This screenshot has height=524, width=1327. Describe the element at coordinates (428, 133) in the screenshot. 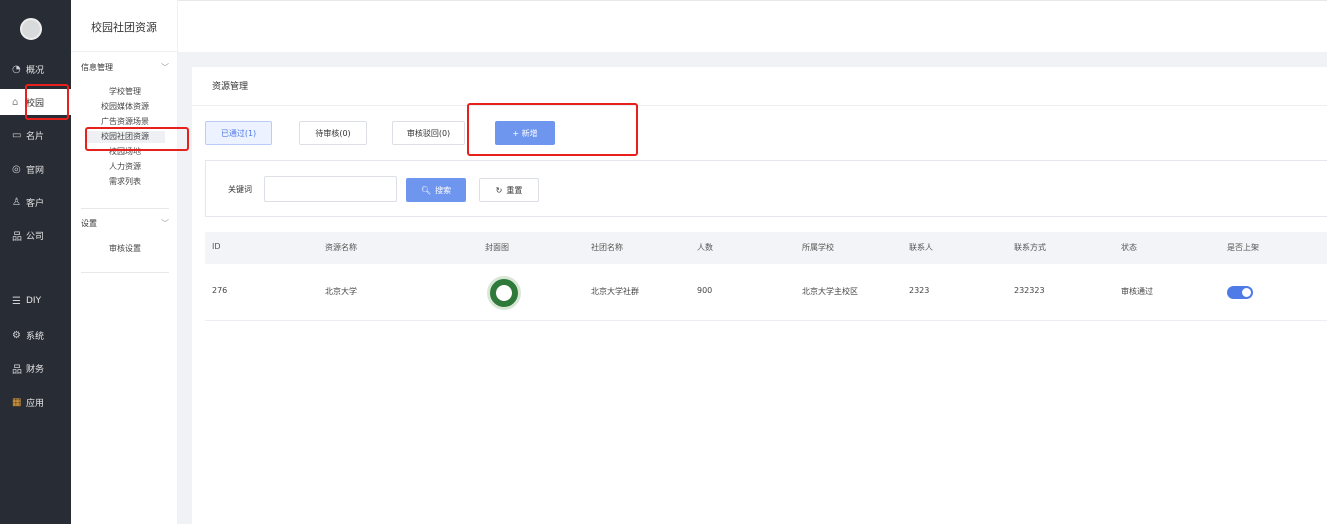

I see `tab-rejected: 审核驳回(0)` at that location.